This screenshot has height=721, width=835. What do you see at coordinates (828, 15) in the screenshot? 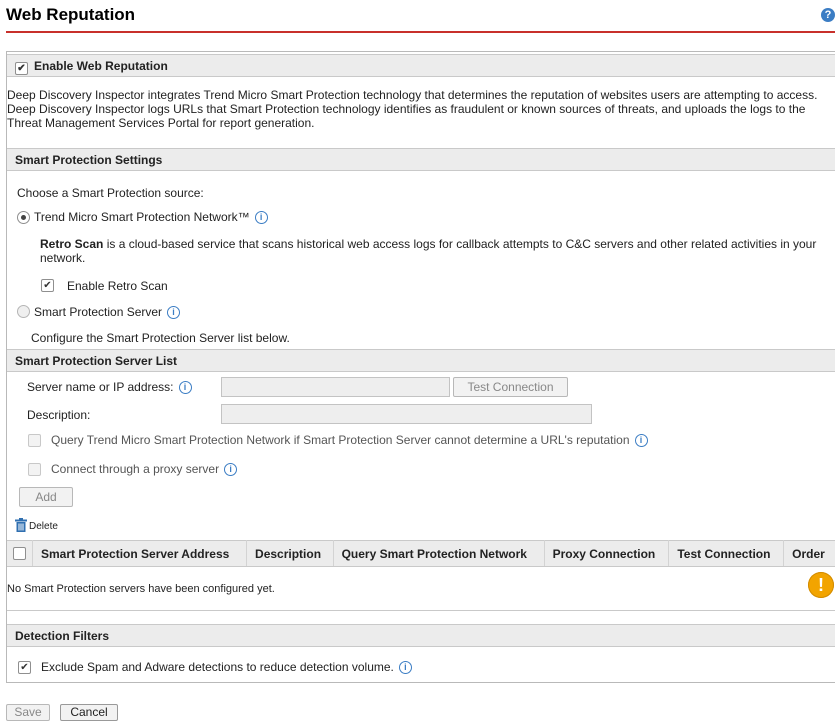
I see `help-icon: ?` at bounding box center [828, 15].